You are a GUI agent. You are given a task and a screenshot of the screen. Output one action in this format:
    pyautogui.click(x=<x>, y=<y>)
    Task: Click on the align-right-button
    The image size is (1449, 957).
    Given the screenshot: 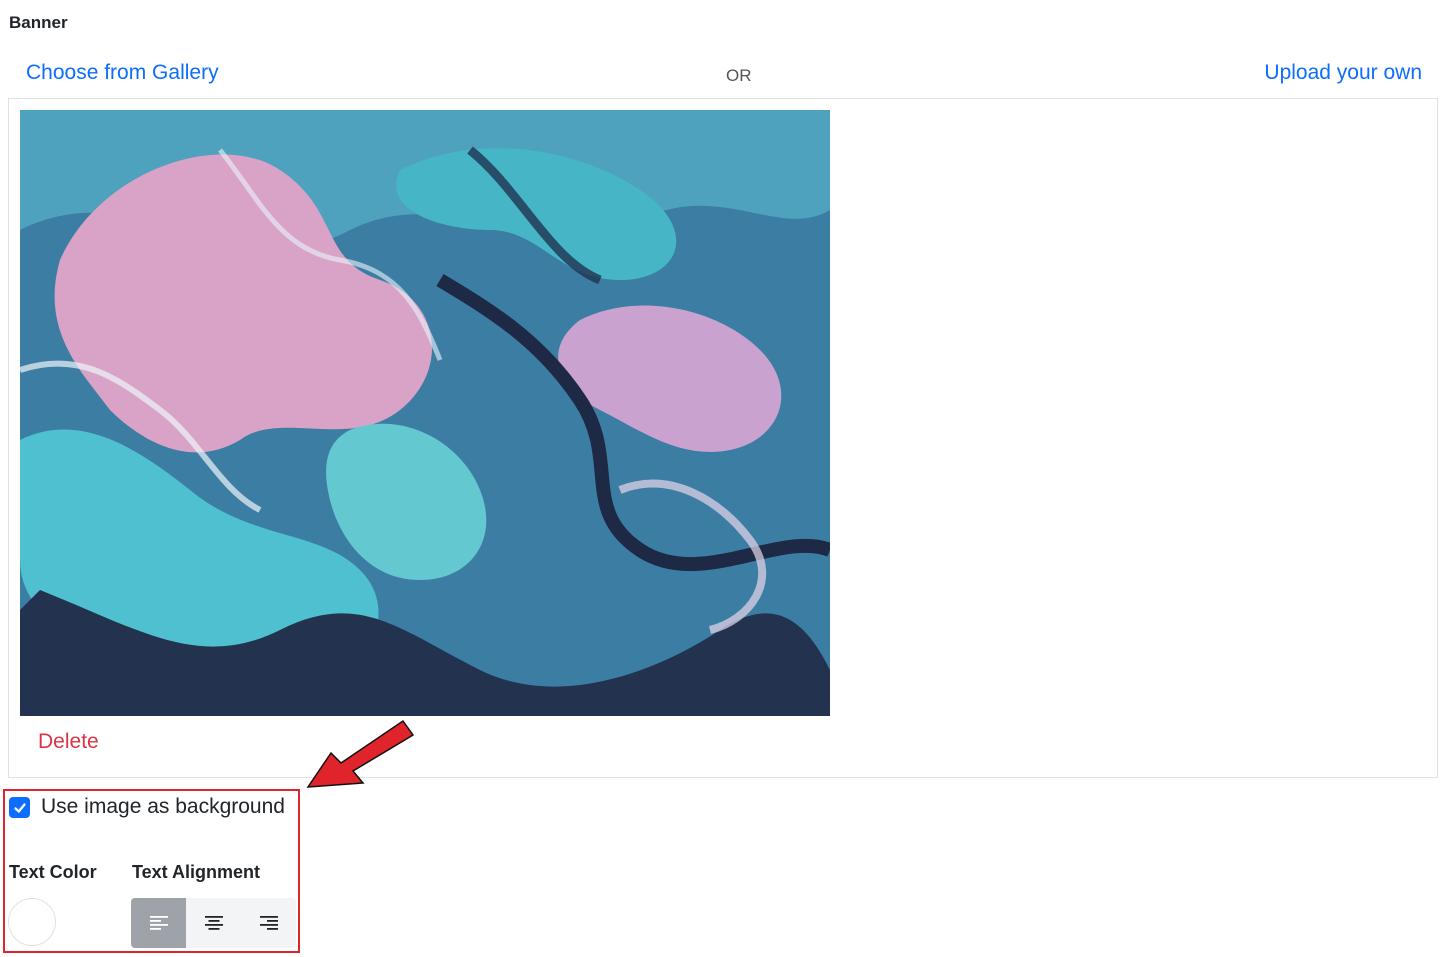 What is the action you would take?
    pyautogui.click(x=268, y=923)
    